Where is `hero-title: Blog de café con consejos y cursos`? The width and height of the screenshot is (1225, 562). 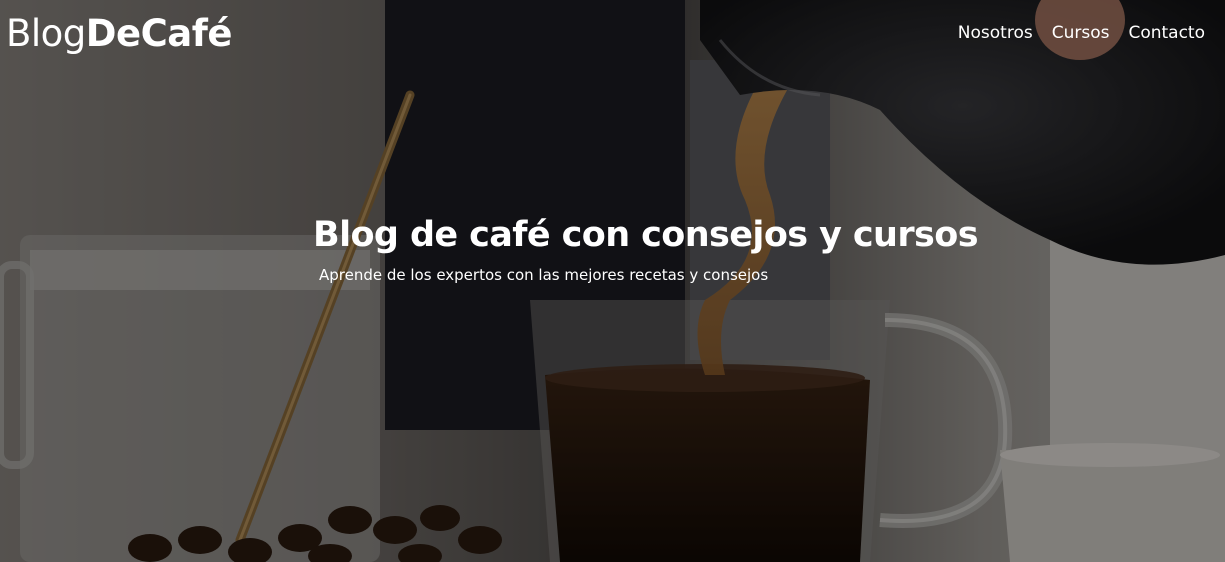
hero-title: Blog de café con consejos y cursos is located at coordinates (646, 235).